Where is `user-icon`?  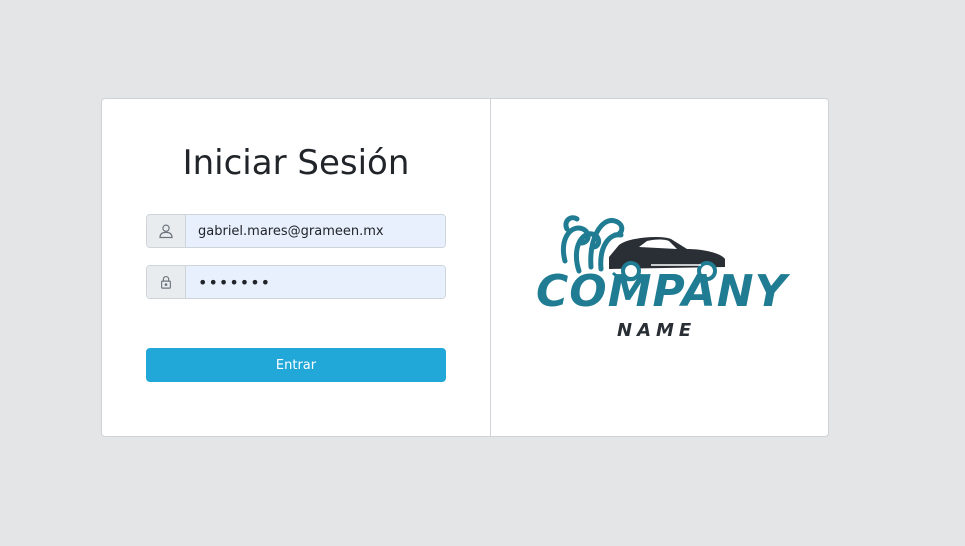 user-icon is located at coordinates (166, 231).